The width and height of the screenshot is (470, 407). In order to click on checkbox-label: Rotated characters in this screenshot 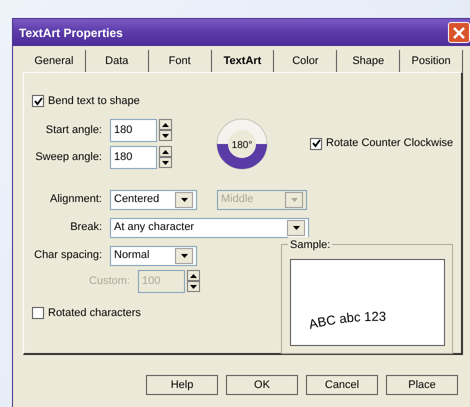, I will do `click(94, 313)`.